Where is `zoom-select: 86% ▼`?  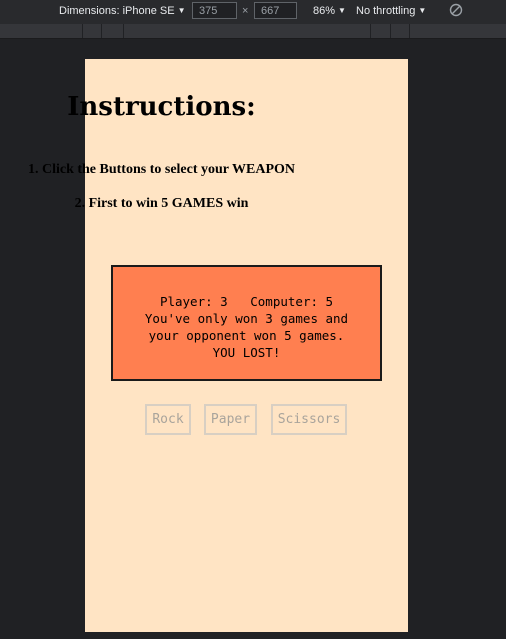 zoom-select: 86% ▼ is located at coordinates (329, 12).